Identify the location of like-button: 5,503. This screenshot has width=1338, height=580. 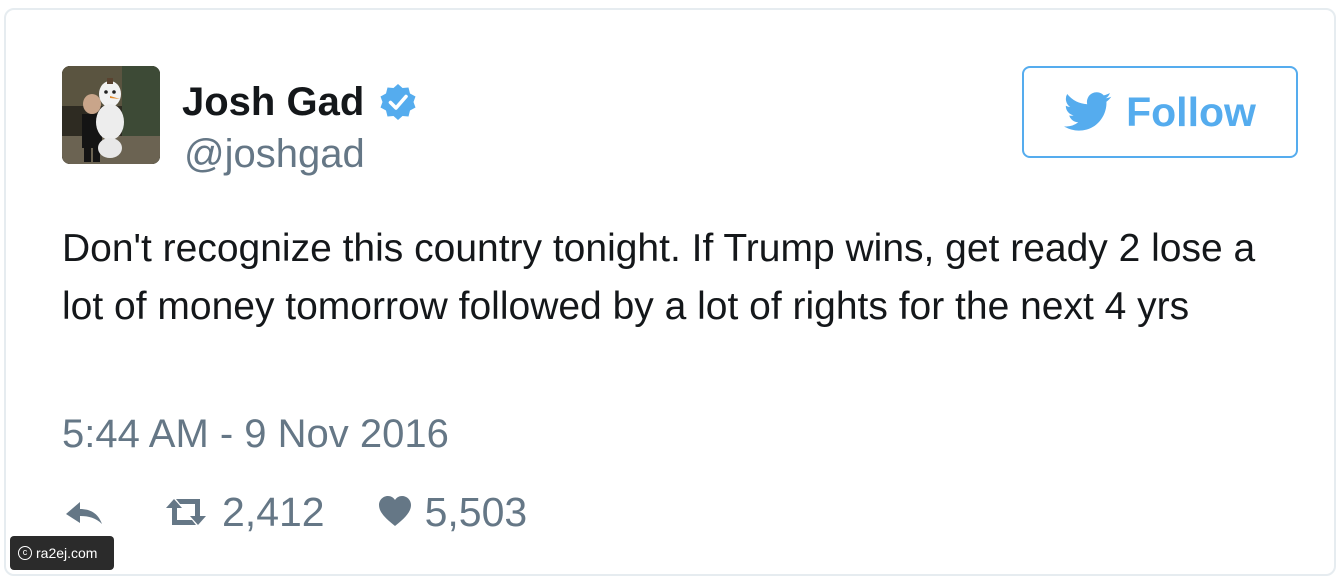
(452, 512).